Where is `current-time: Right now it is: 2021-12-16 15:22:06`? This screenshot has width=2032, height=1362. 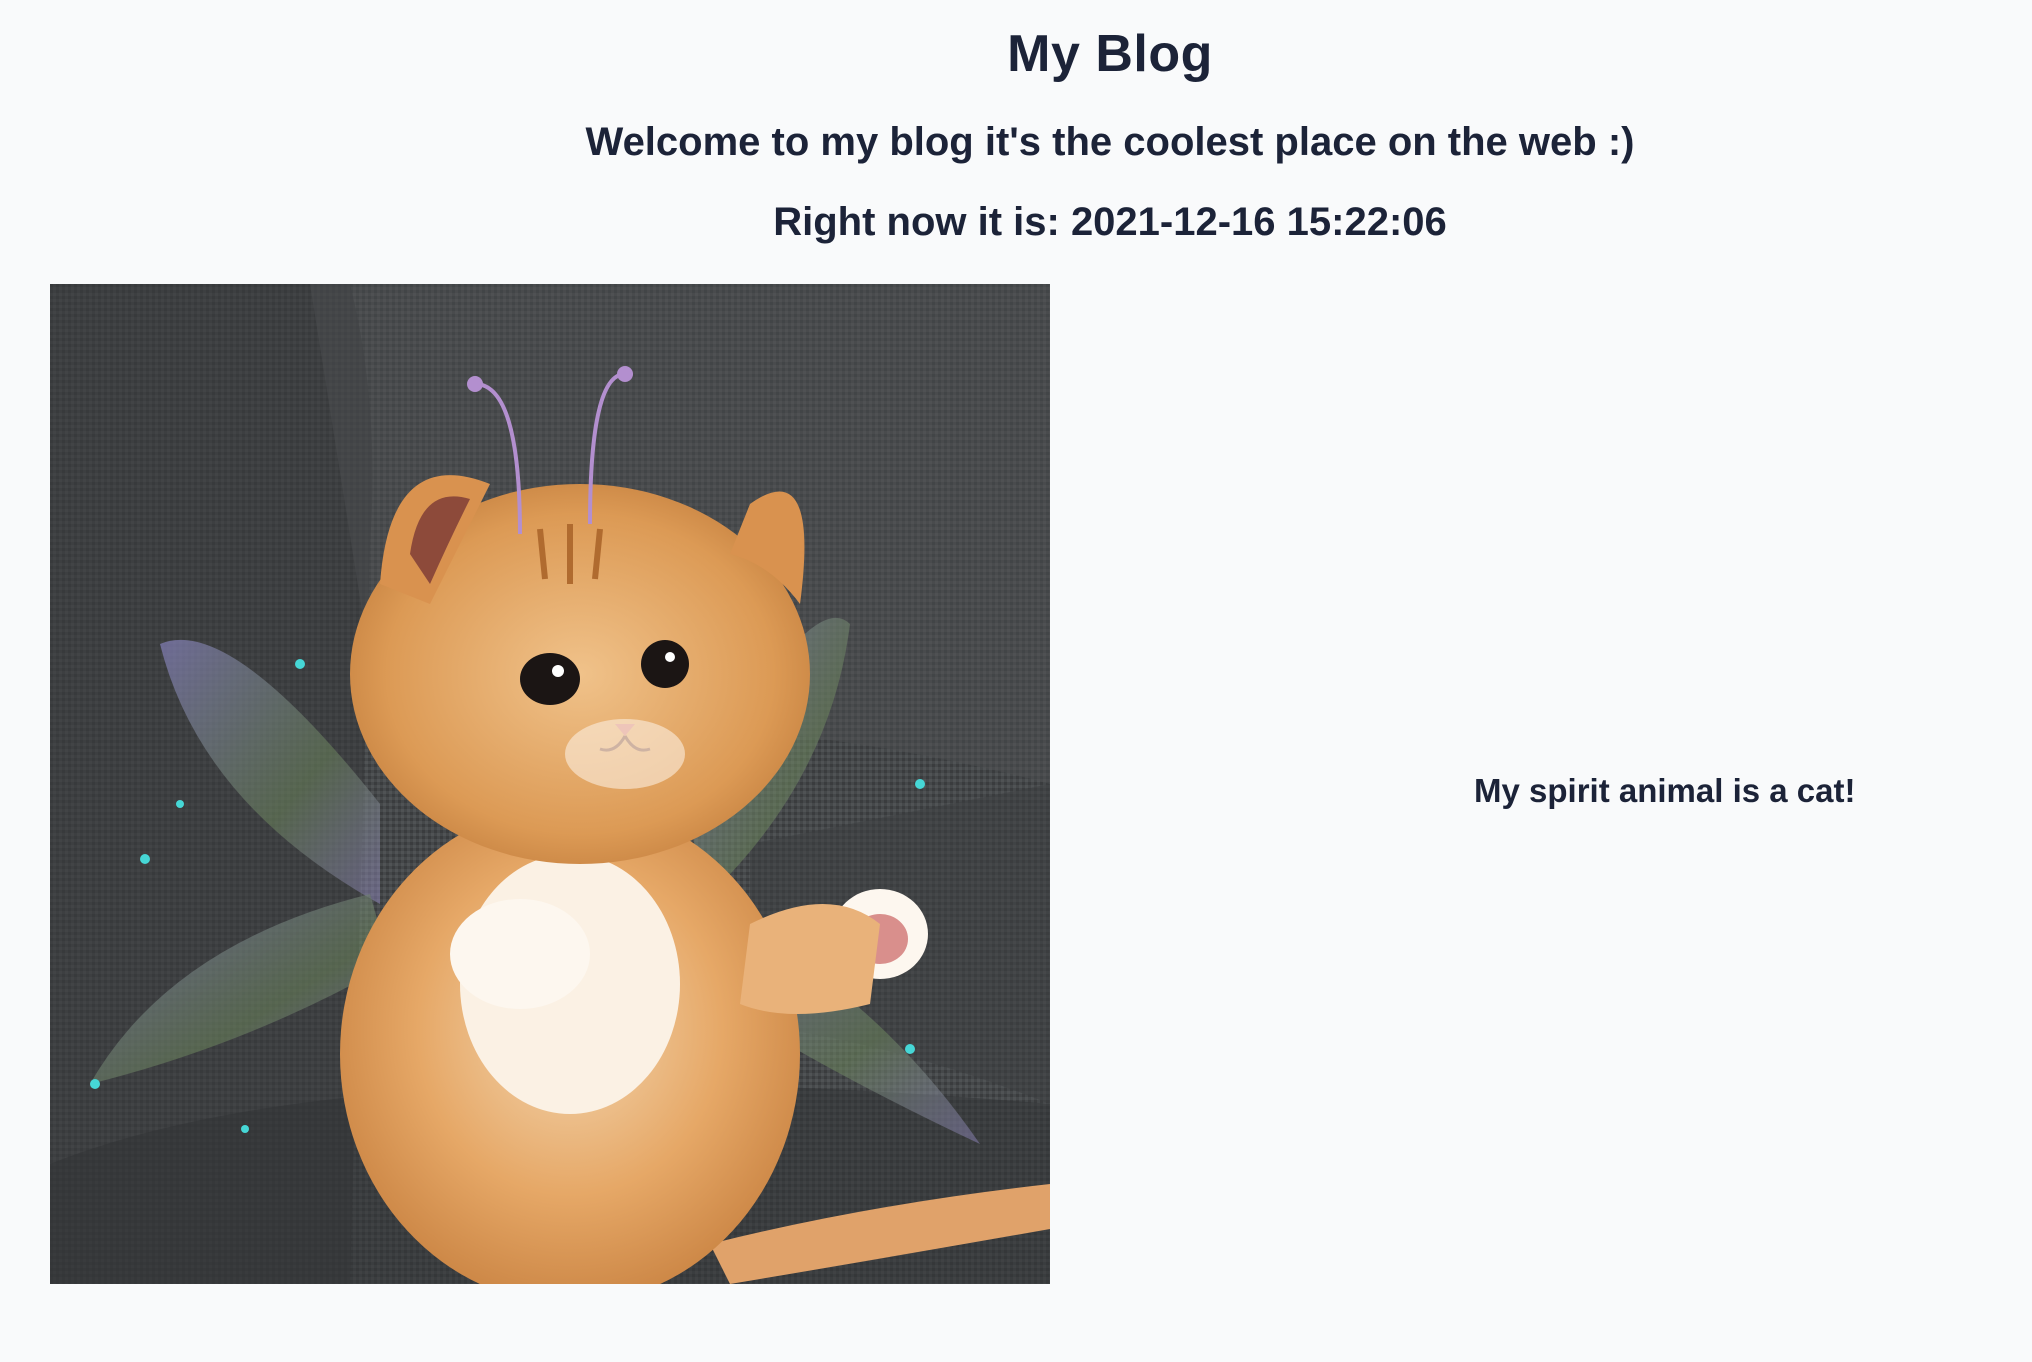
current-time: Right now it is: 2021-12-16 15:22:06 is located at coordinates (1110, 222).